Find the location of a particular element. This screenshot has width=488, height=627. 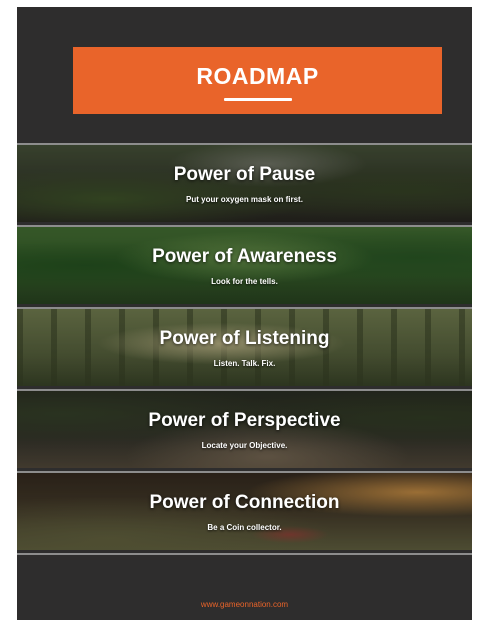

section-title: Power of Connection is located at coordinates (244, 502).